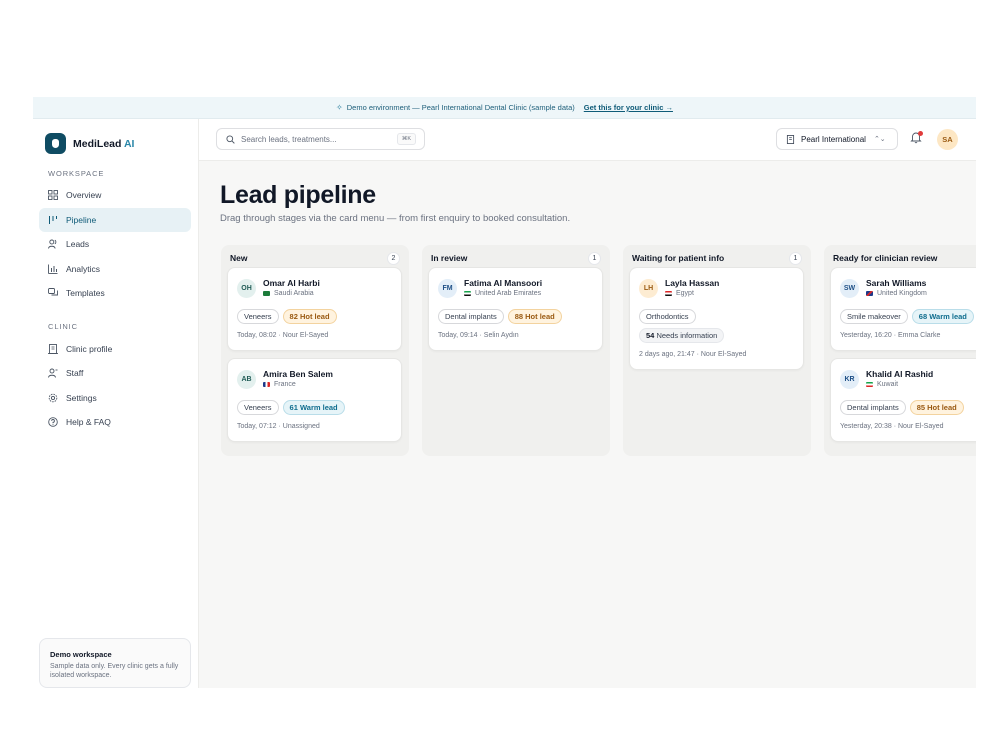  Describe the element at coordinates (279, 384) in the screenshot. I see `lead-country: France` at that location.